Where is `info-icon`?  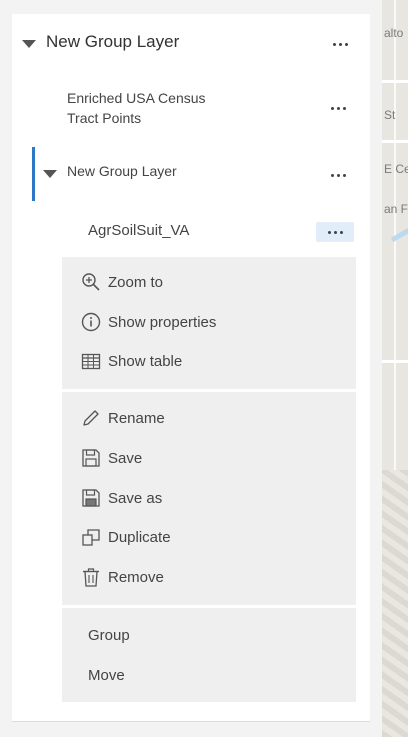
info-icon is located at coordinates (91, 322).